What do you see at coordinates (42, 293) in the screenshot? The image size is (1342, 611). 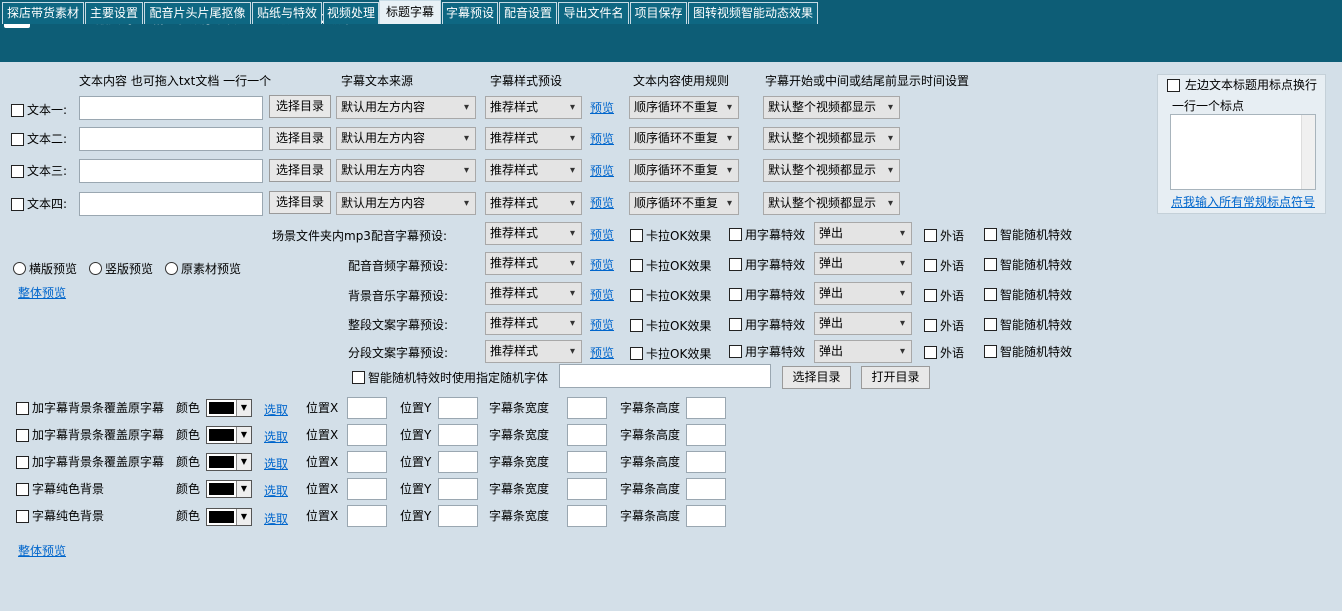 I see `overall-preview-link: 整体预览` at bounding box center [42, 293].